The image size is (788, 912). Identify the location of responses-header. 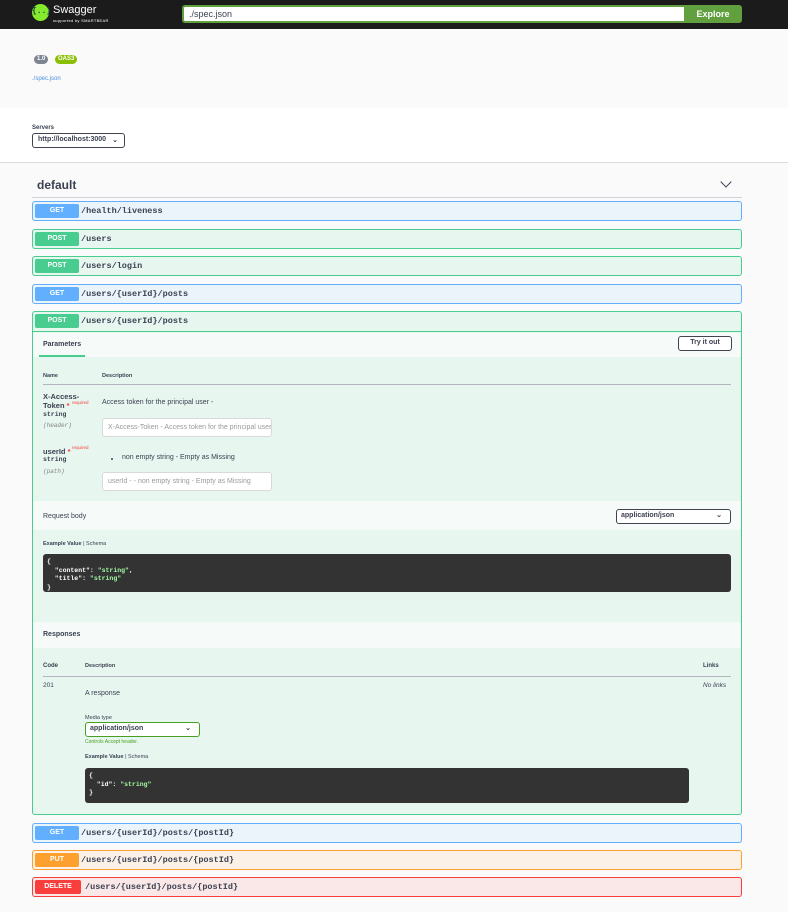
(387, 635).